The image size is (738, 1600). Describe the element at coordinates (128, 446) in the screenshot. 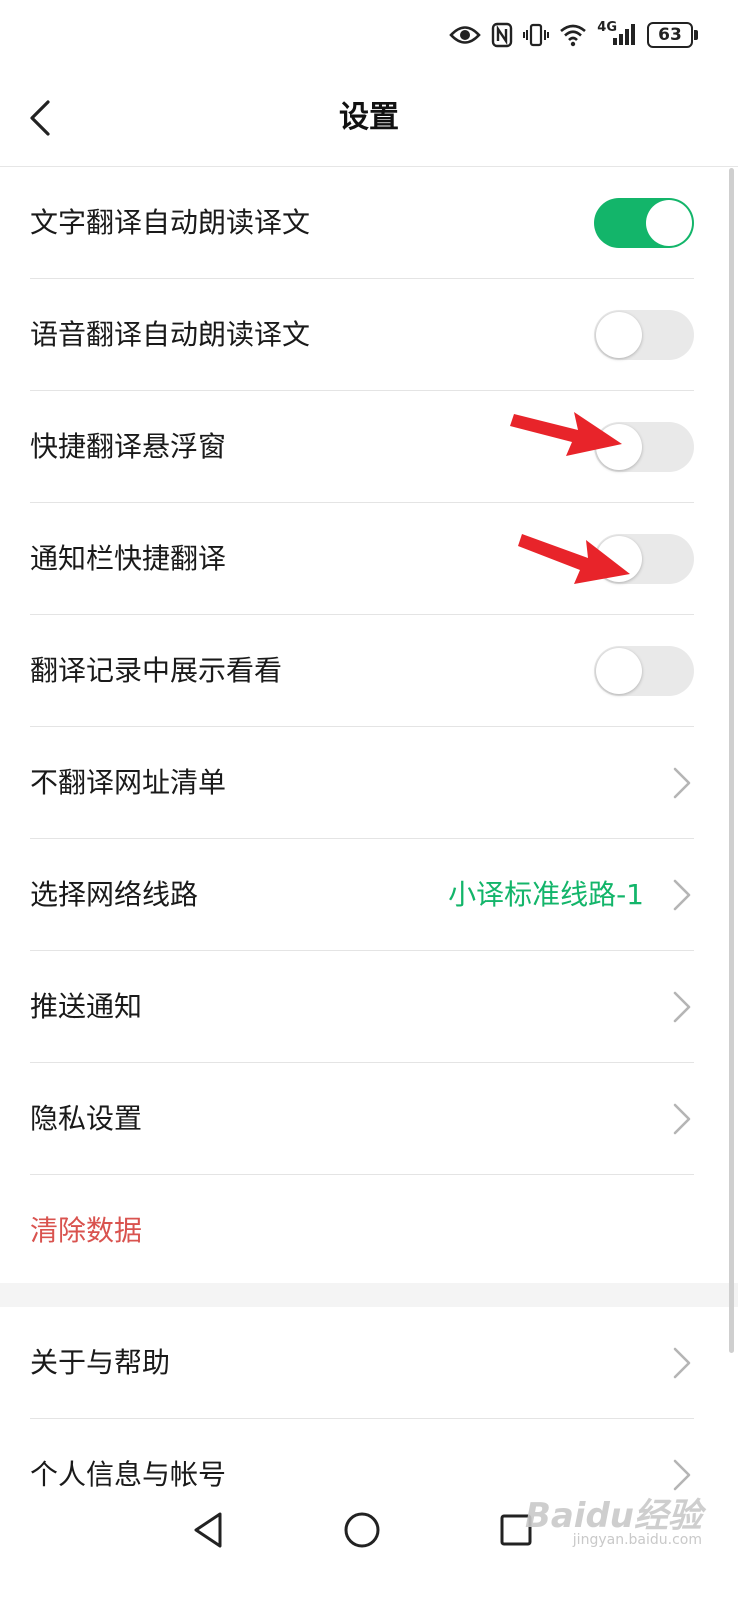

I see `setting-label: 快捷翻译悬浮窗` at that location.